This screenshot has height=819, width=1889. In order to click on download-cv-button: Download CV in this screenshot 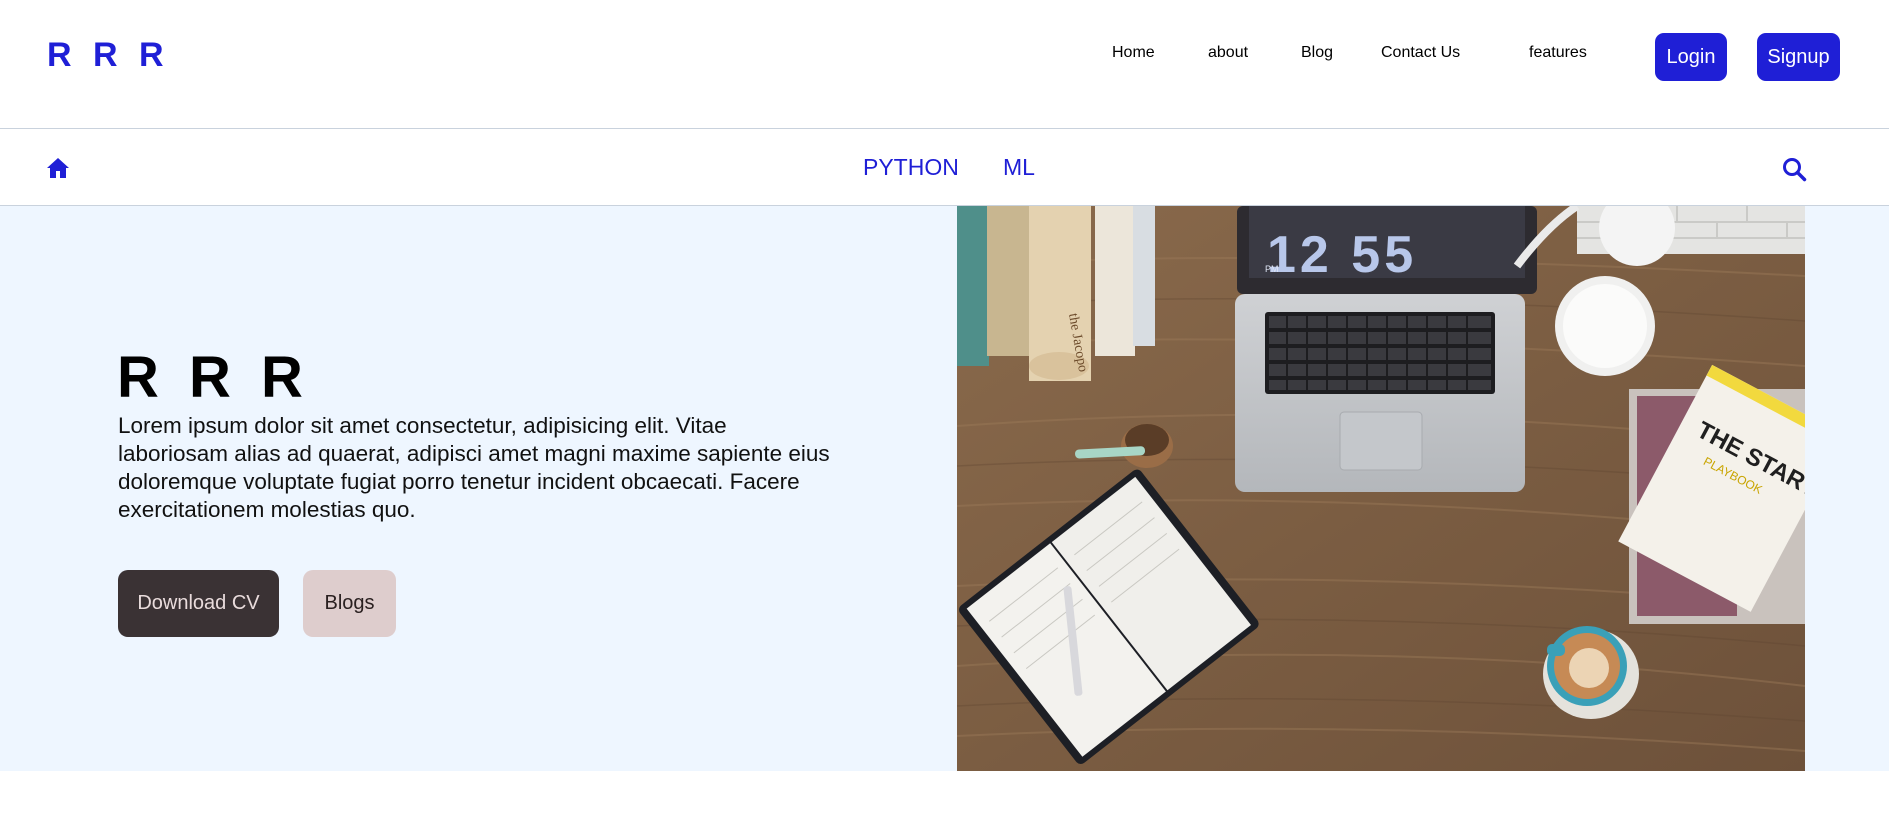, I will do `click(198, 603)`.